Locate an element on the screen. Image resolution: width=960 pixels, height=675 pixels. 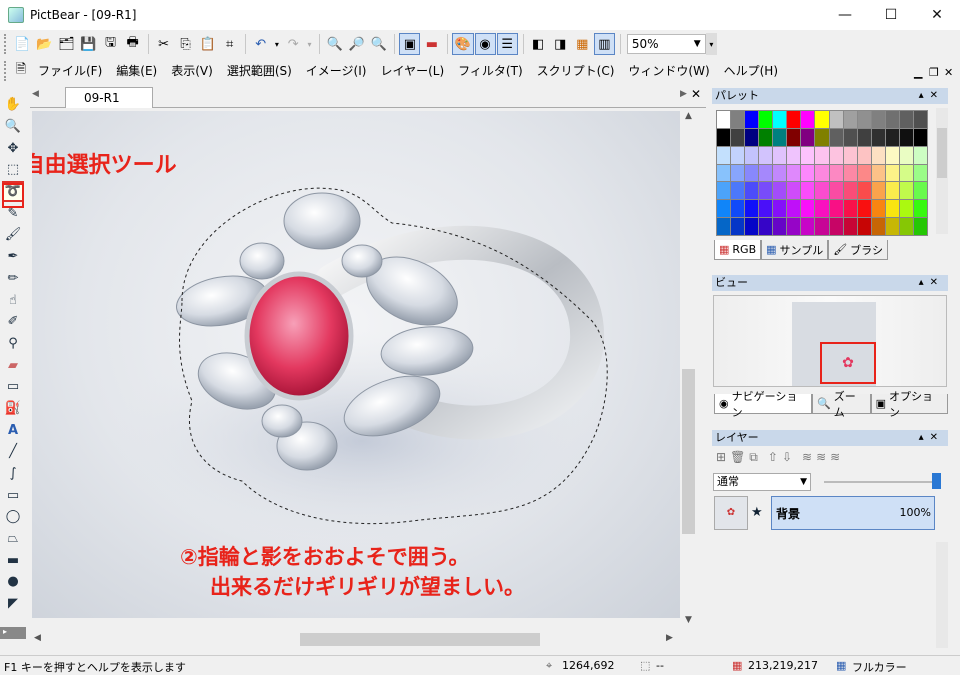
minimize-button: — is located at coordinates (845, 15).